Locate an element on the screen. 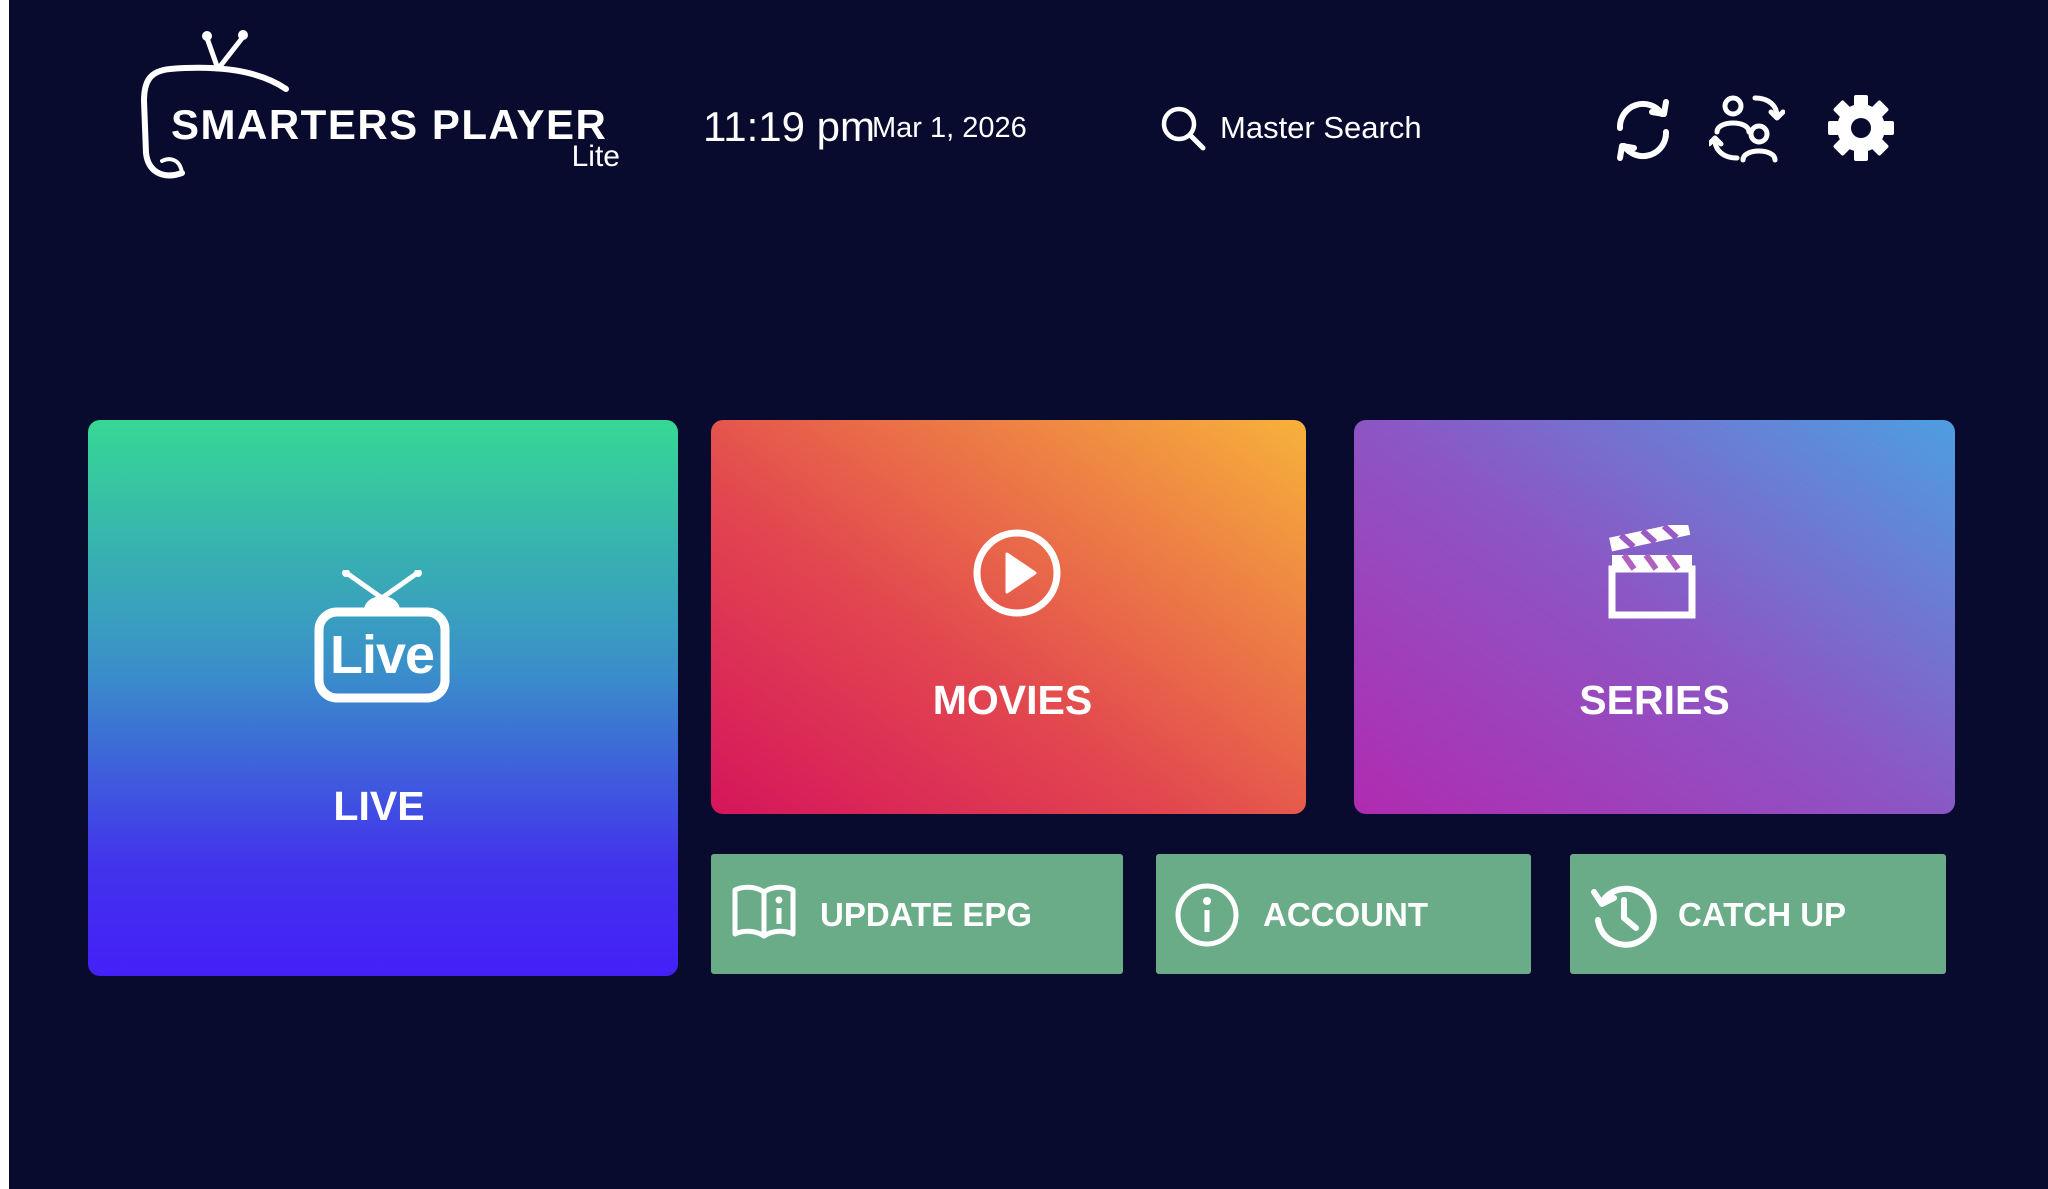 This screenshot has height=1189, width=2048. series-tile: SERIES is located at coordinates (1654, 617).